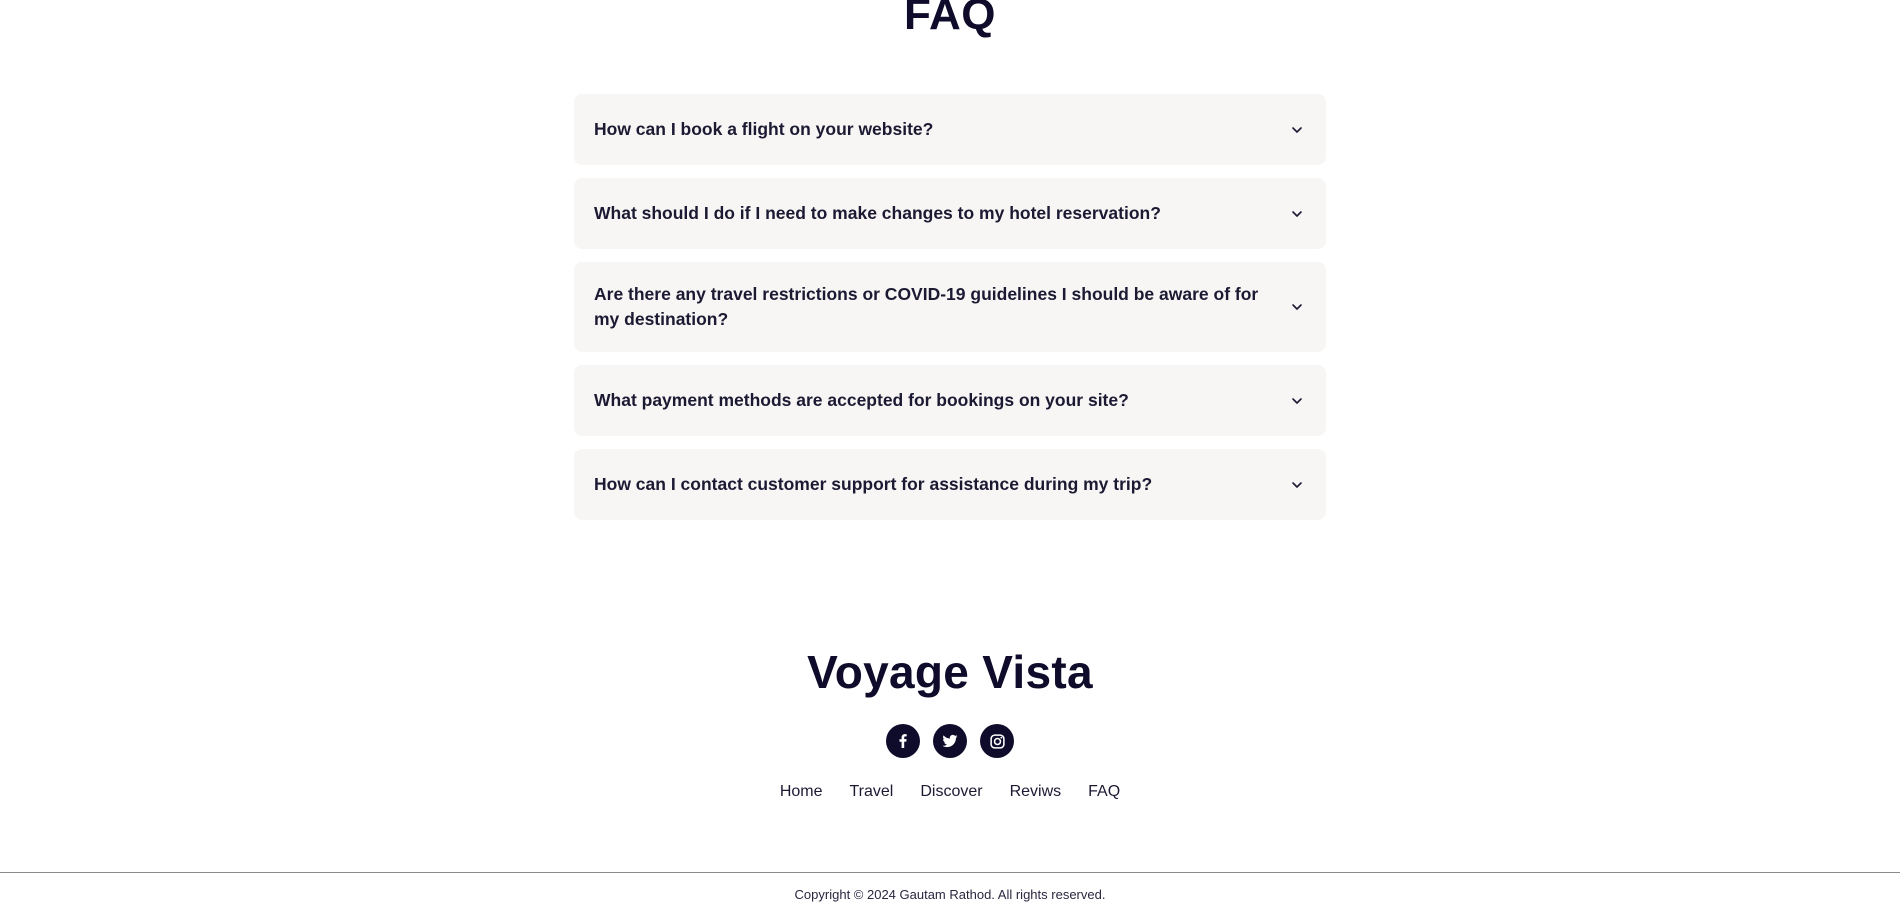 Image resolution: width=1900 pixels, height=905 pixels. What do you see at coordinates (872, 792) in the screenshot?
I see `footer-link-travel: Travel` at bounding box center [872, 792].